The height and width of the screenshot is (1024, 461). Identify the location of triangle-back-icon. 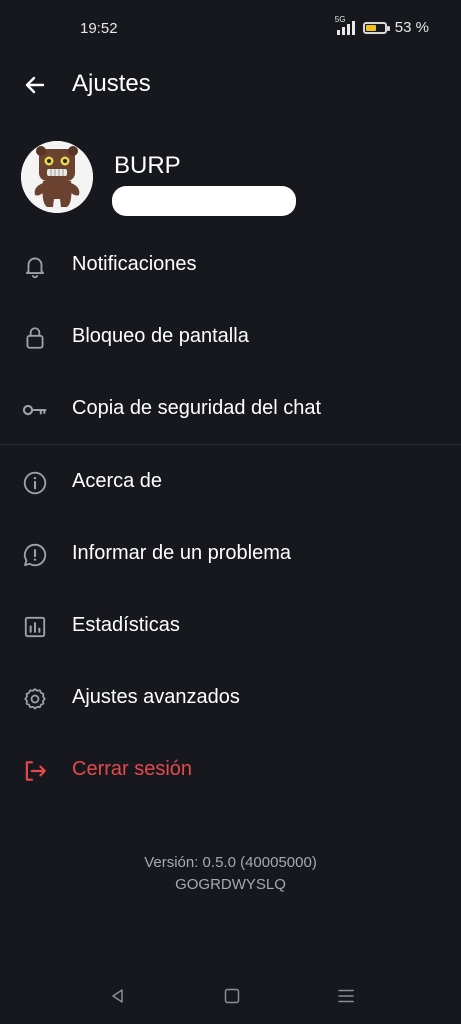
(117, 996).